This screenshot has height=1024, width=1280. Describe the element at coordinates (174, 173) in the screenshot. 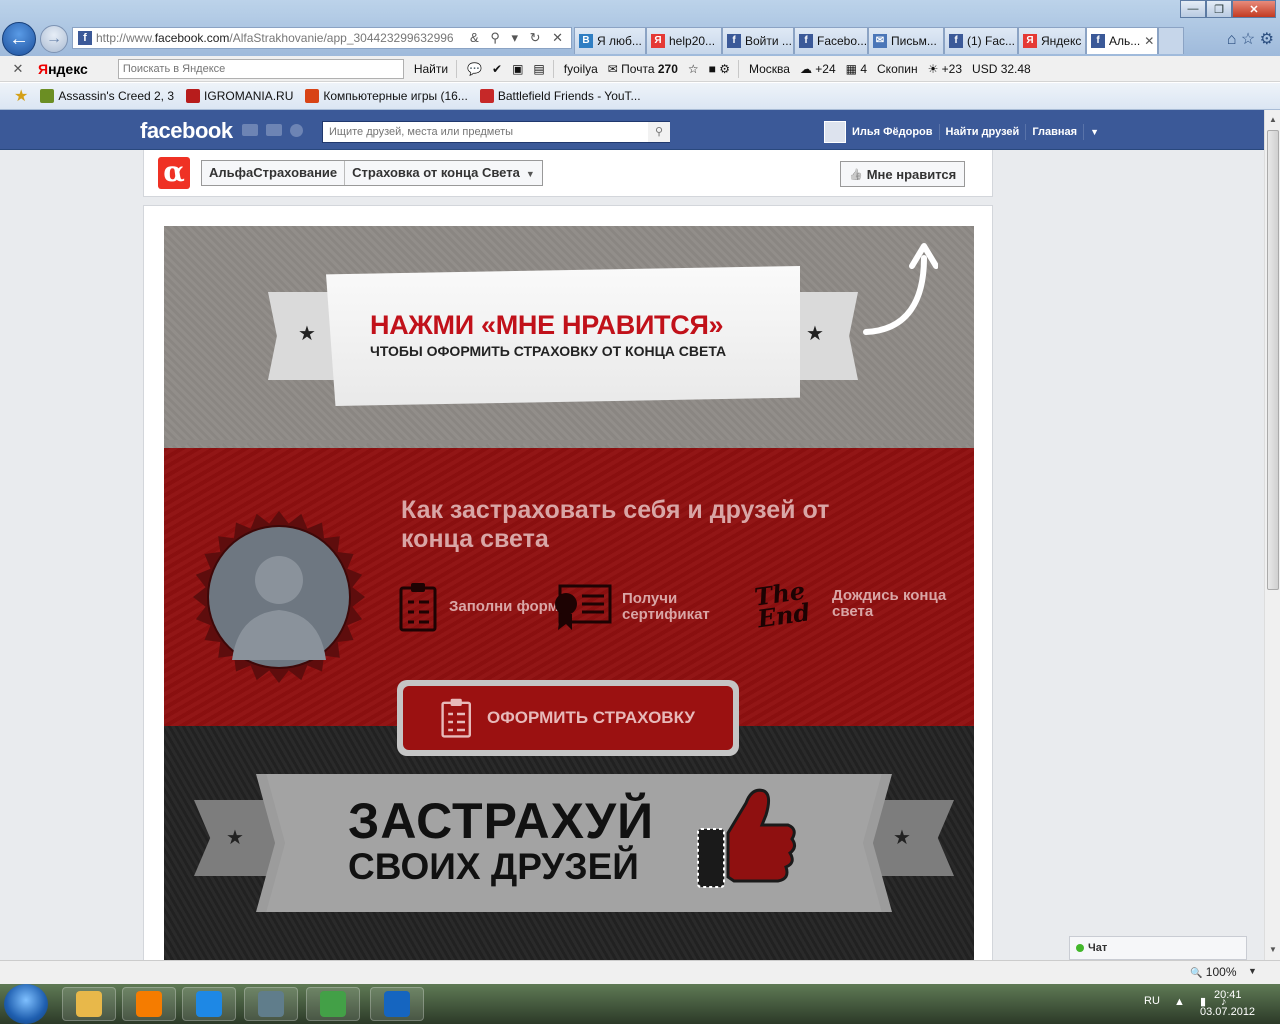

I see `alfa-logo: α` at that location.